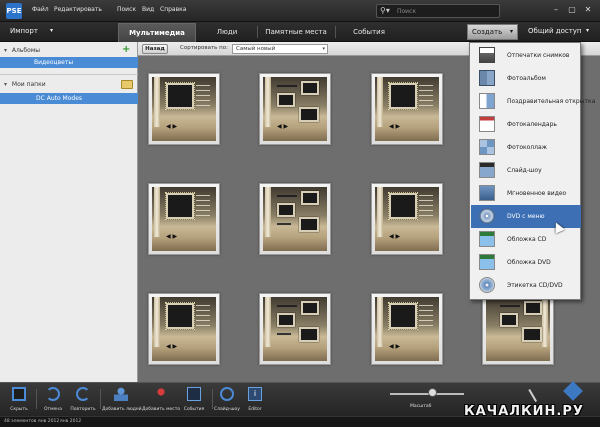 This screenshot has width=600, height=427. I want to click on search-input: ⚲▾ Поиск, so click(438, 11).